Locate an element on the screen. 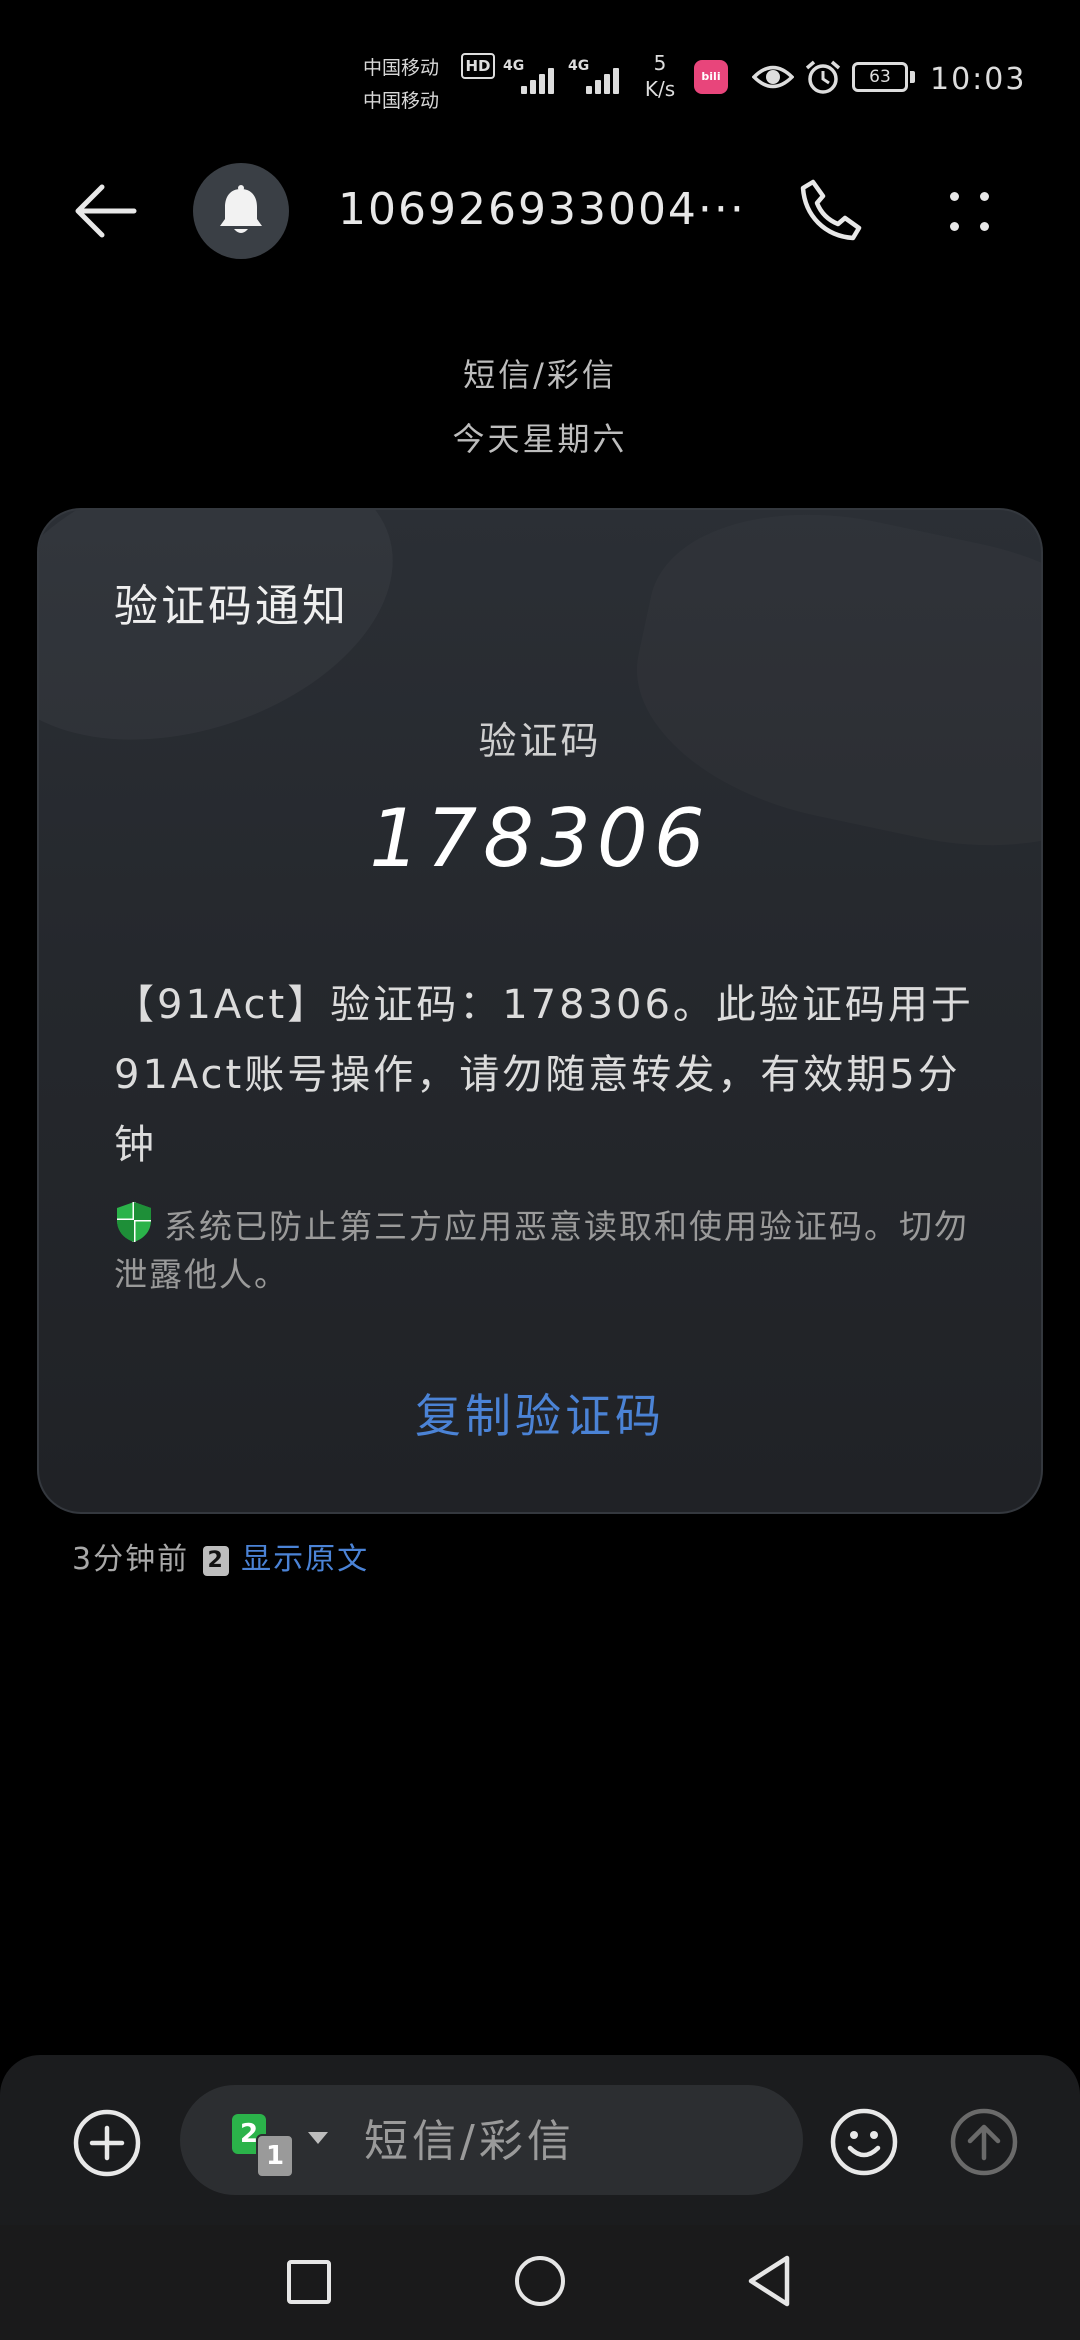  sim-switch-button: 2 1 is located at coordinates (280, 2146).